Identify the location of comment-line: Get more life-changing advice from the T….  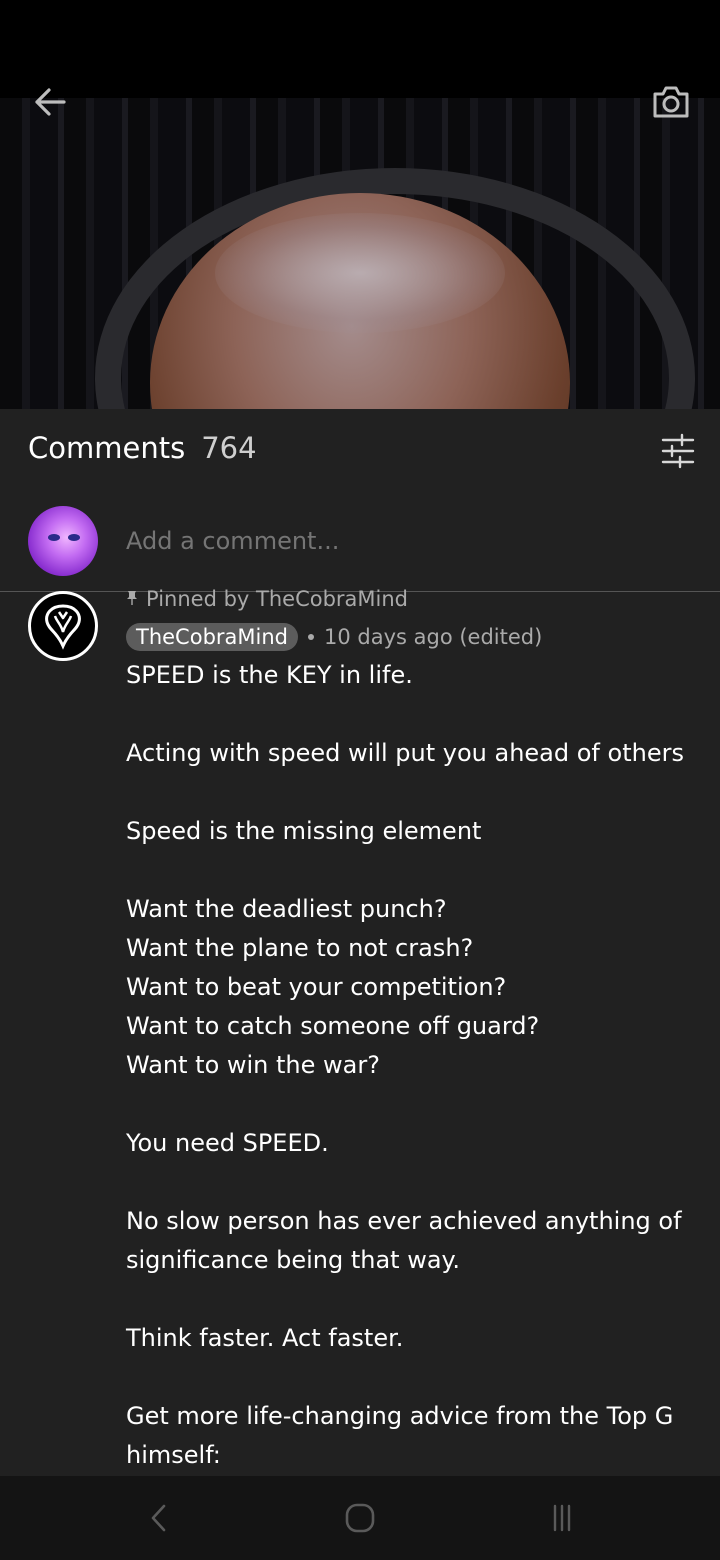
(400, 1416).